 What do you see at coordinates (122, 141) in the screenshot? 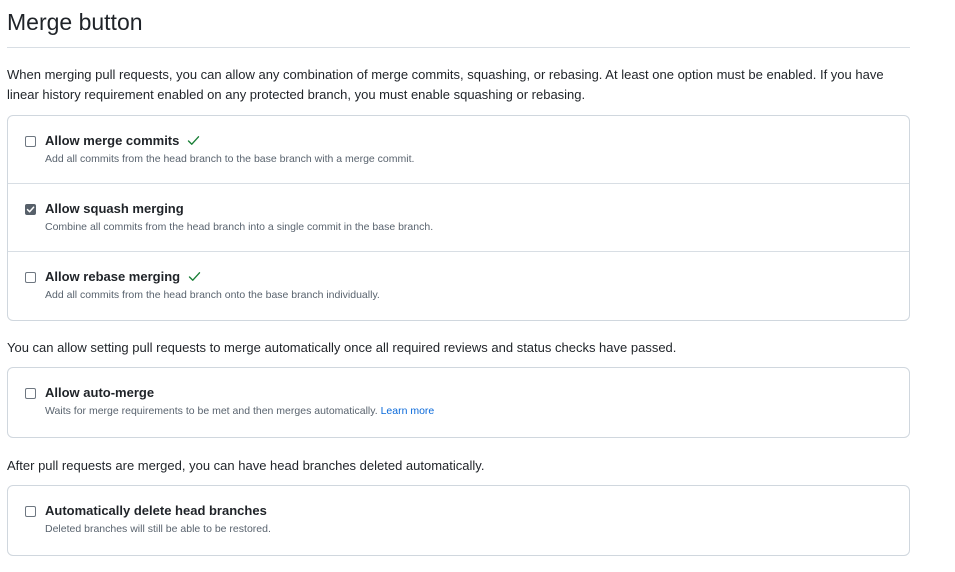
I see `merge-commits-label: Allow merge commits` at bounding box center [122, 141].